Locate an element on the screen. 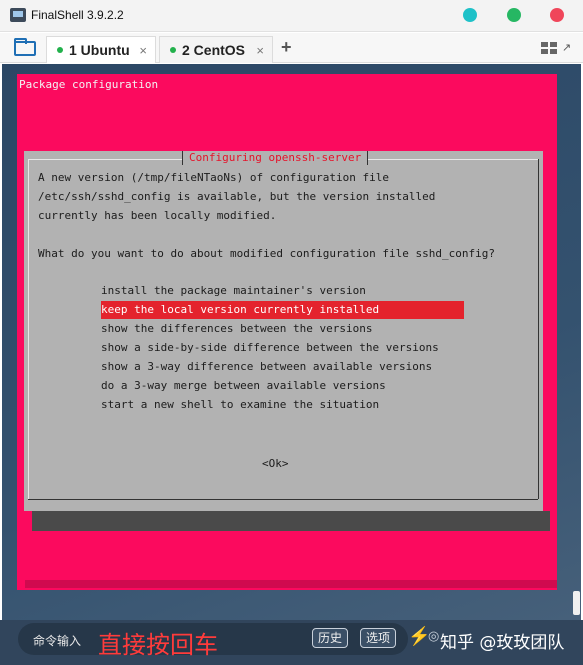 This screenshot has width=583, height=665. tab-label: 1 Ubuntu is located at coordinates (99, 50).